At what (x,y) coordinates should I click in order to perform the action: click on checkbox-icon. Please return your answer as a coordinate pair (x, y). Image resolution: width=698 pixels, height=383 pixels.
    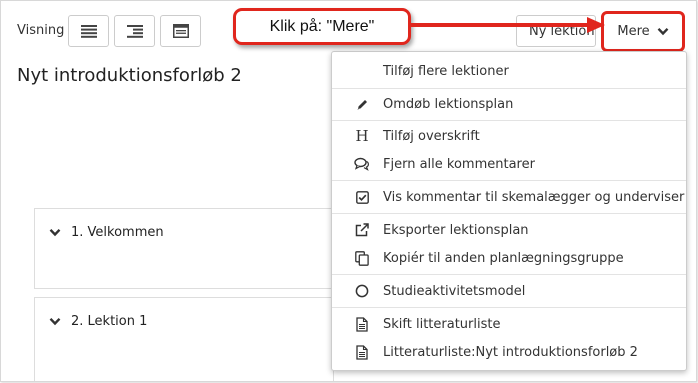
    Looking at the image, I should click on (362, 197).